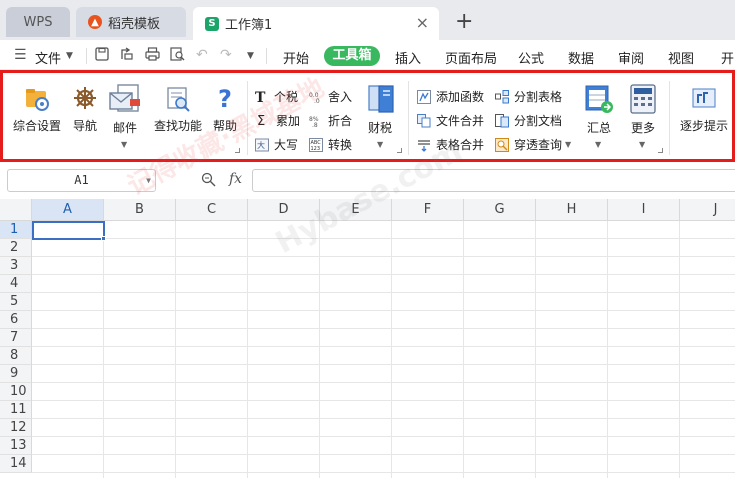 The height and width of the screenshot is (478, 735). I want to click on menu-formulas: 公式, so click(531, 57).